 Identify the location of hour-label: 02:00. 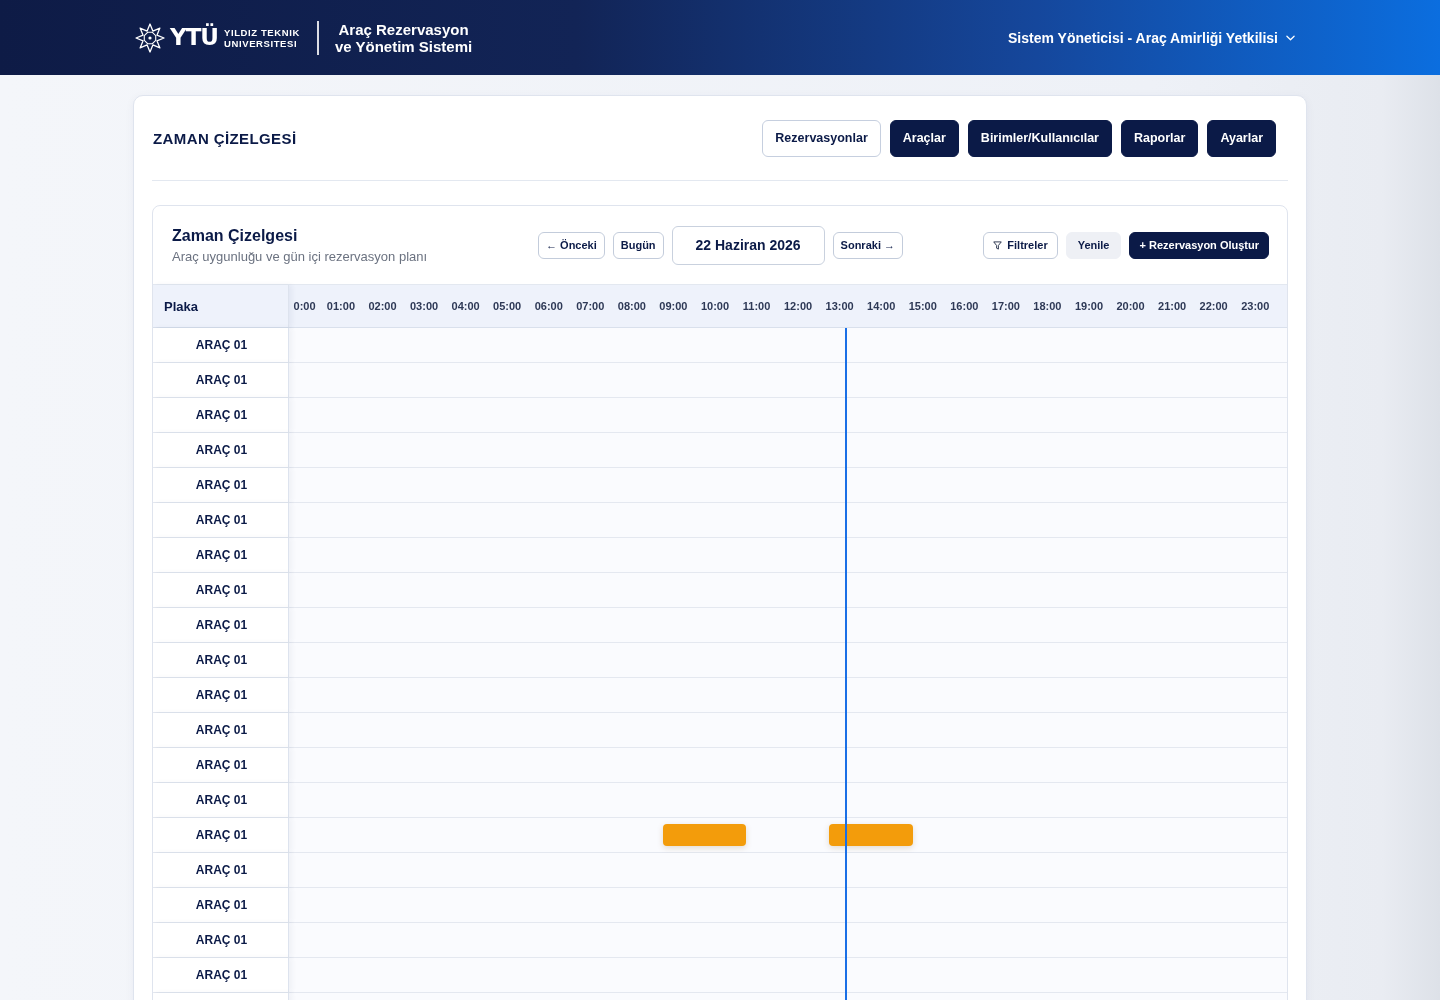
(382, 306).